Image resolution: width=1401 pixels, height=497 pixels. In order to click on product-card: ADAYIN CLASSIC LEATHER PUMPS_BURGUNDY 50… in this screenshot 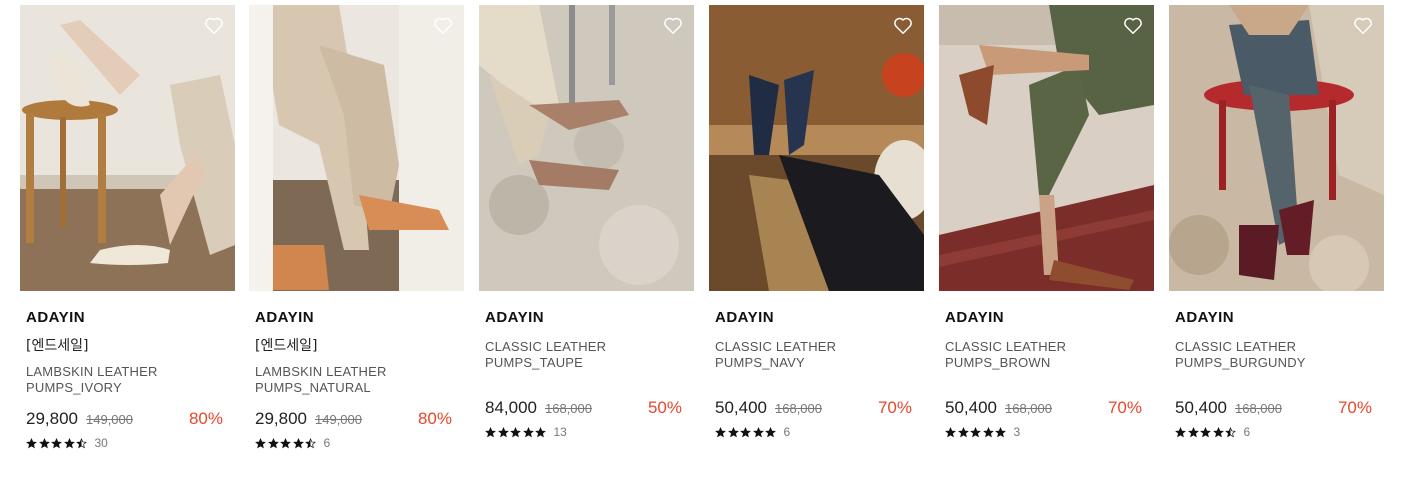, I will do `click(1276, 235)`.